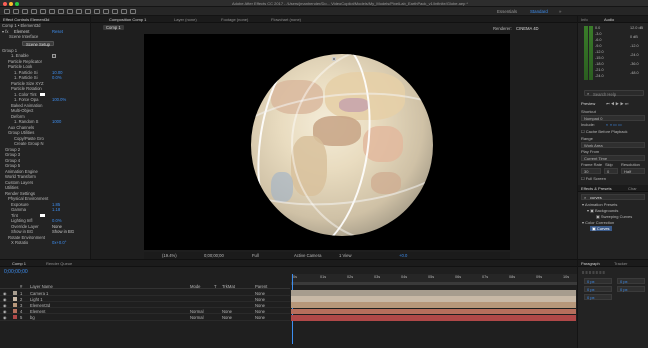 The width and height of the screenshot is (648, 348). Describe the element at coordinates (286, 19) in the screenshot. I see `tab-flowchart: Flowchart (none)` at that location.